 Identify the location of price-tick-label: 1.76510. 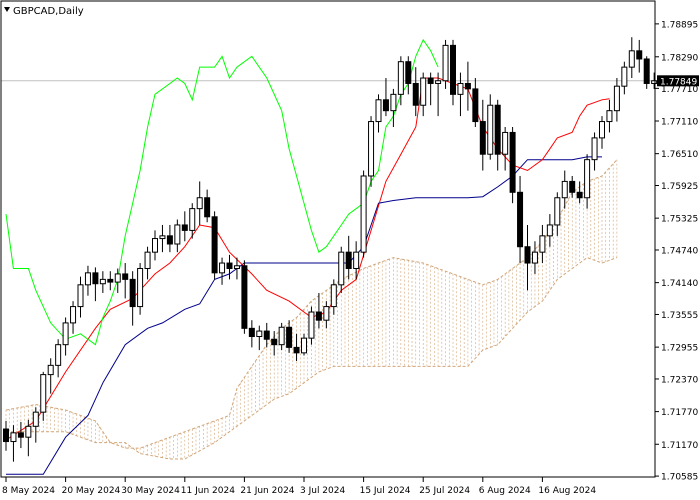
(679, 155).